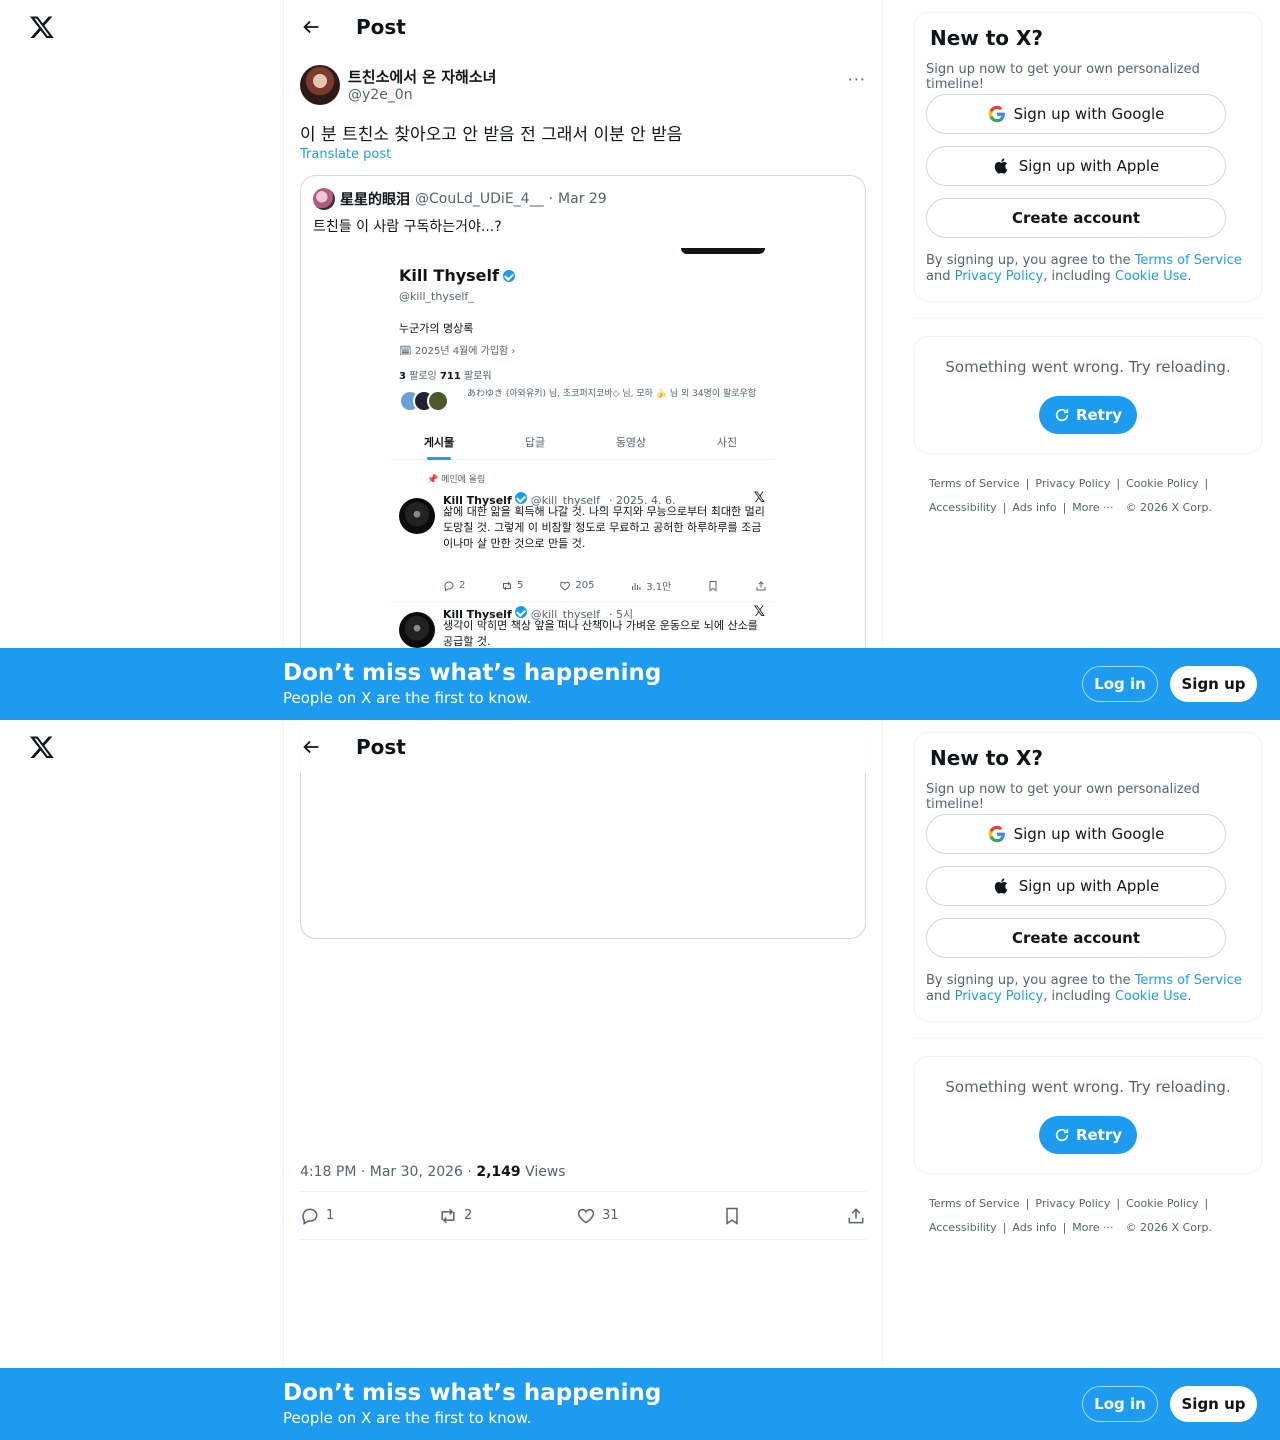 The height and width of the screenshot is (1440, 1280). What do you see at coordinates (727, 442) in the screenshot?
I see `screenshot-tab-photos: 사진` at bounding box center [727, 442].